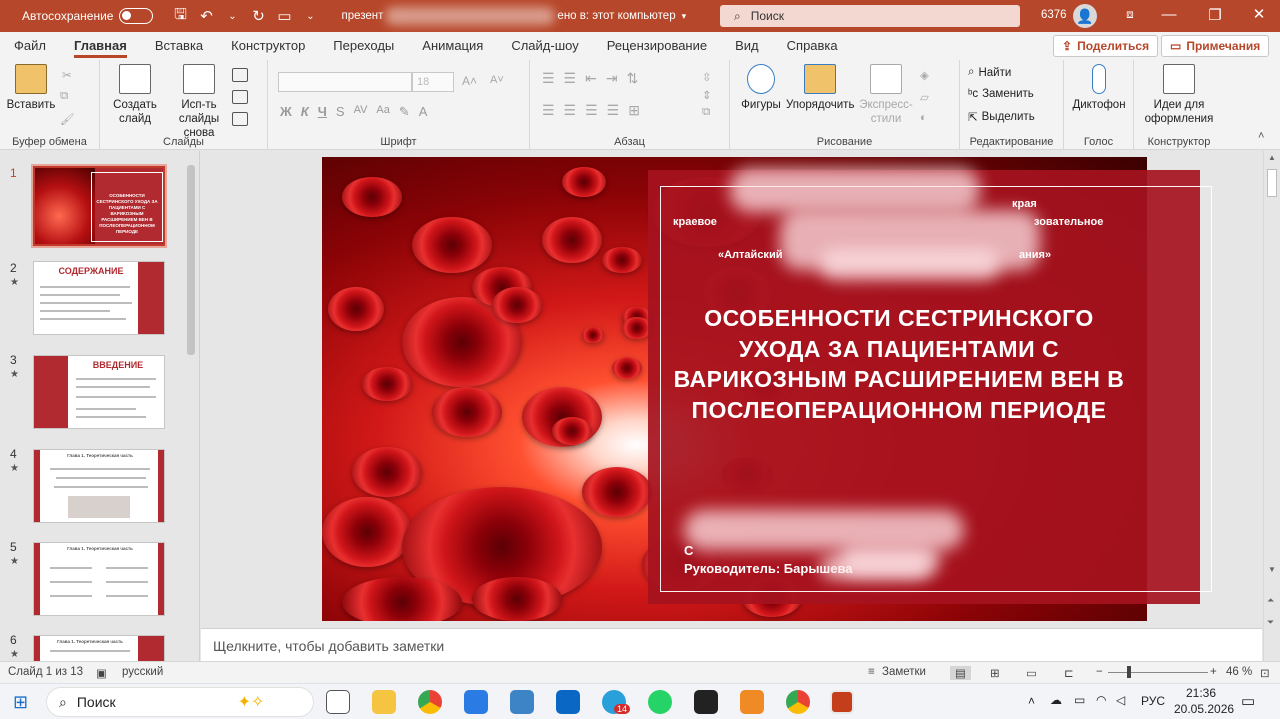 Image resolution: width=1280 pixels, height=719 pixels. I want to click on underline-button: Ч, so click(322, 112).